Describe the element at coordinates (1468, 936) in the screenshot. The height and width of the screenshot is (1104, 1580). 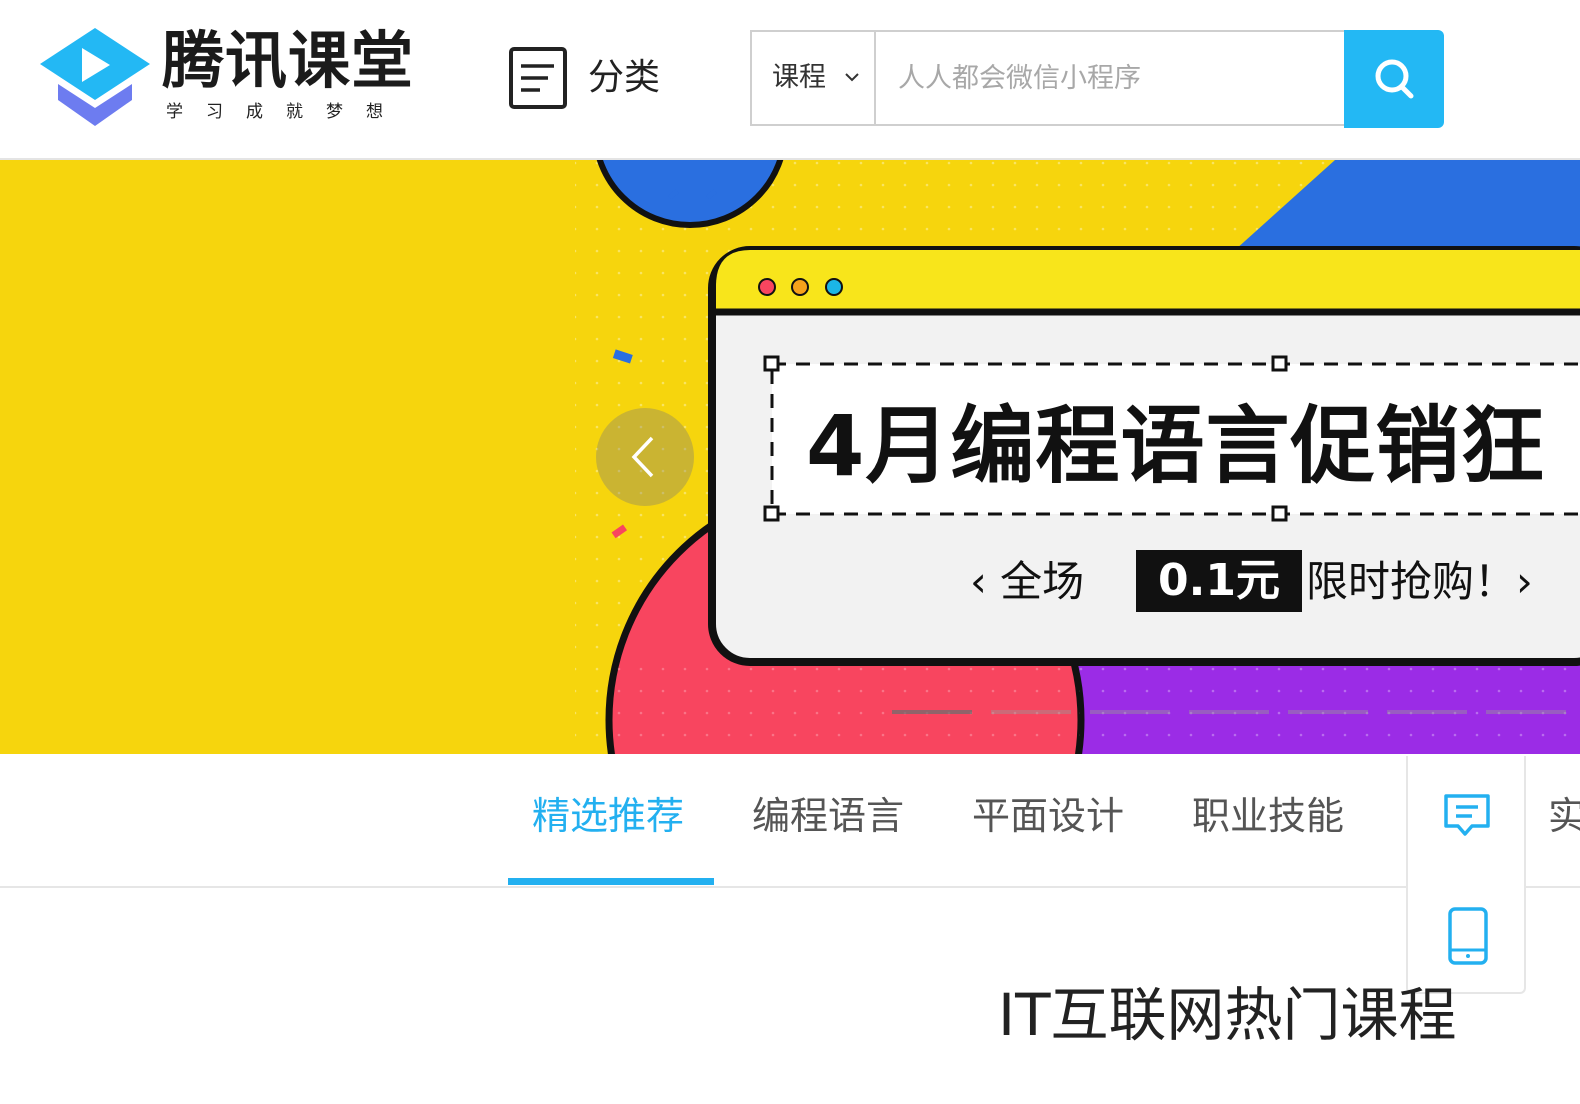
I see `tablet-device-icon` at that location.